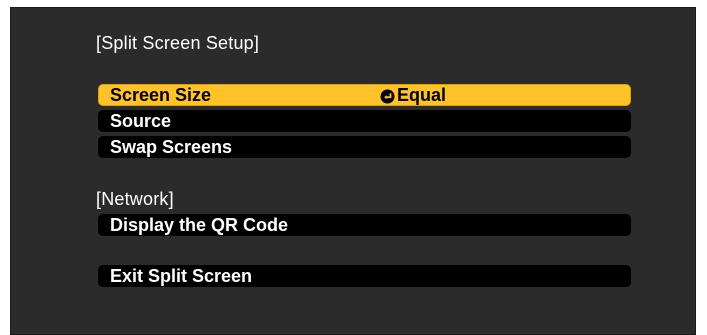 This screenshot has width=707, height=335. What do you see at coordinates (364, 95) in the screenshot?
I see `menu-item-screen-size: Screen Size Equal` at bounding box center [364, 95].